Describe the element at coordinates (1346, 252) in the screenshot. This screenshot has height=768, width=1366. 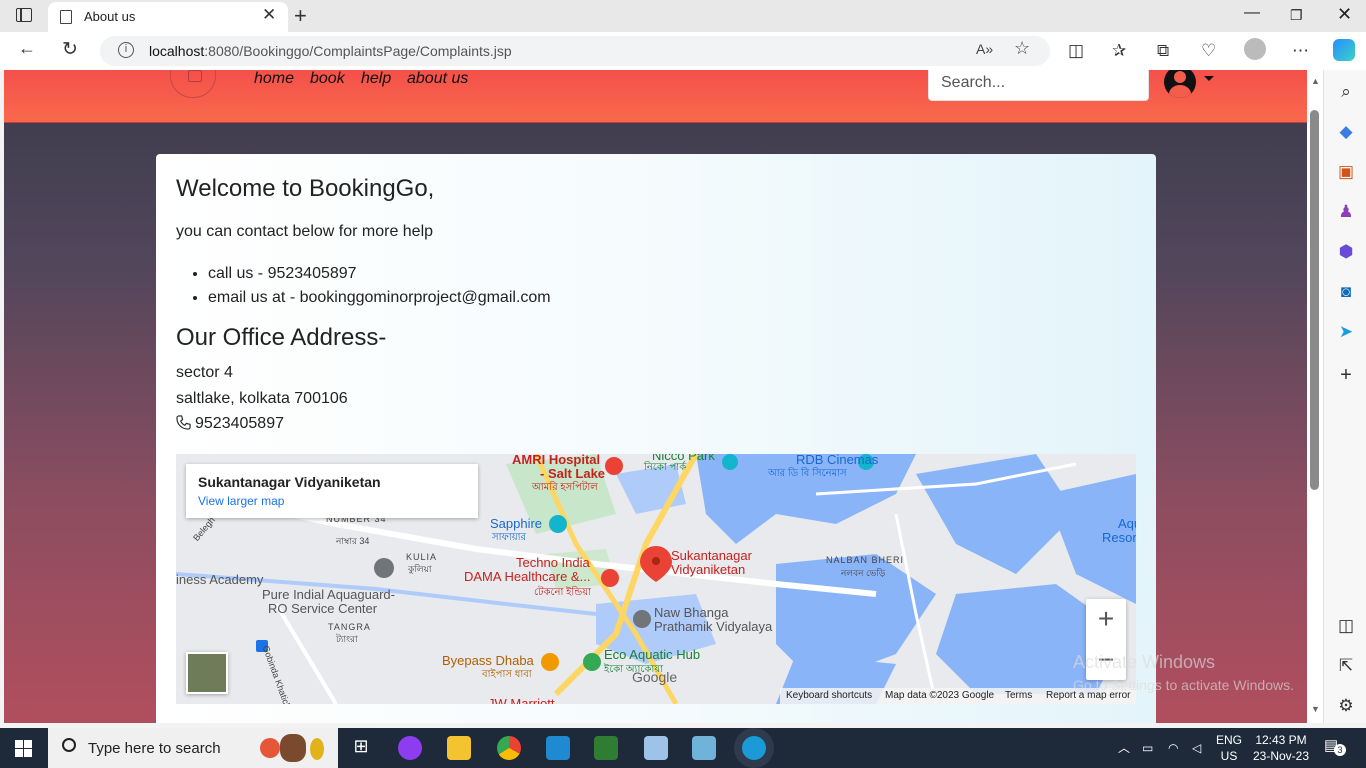
I see `sidebar-office-icon: ⬢` at that location.